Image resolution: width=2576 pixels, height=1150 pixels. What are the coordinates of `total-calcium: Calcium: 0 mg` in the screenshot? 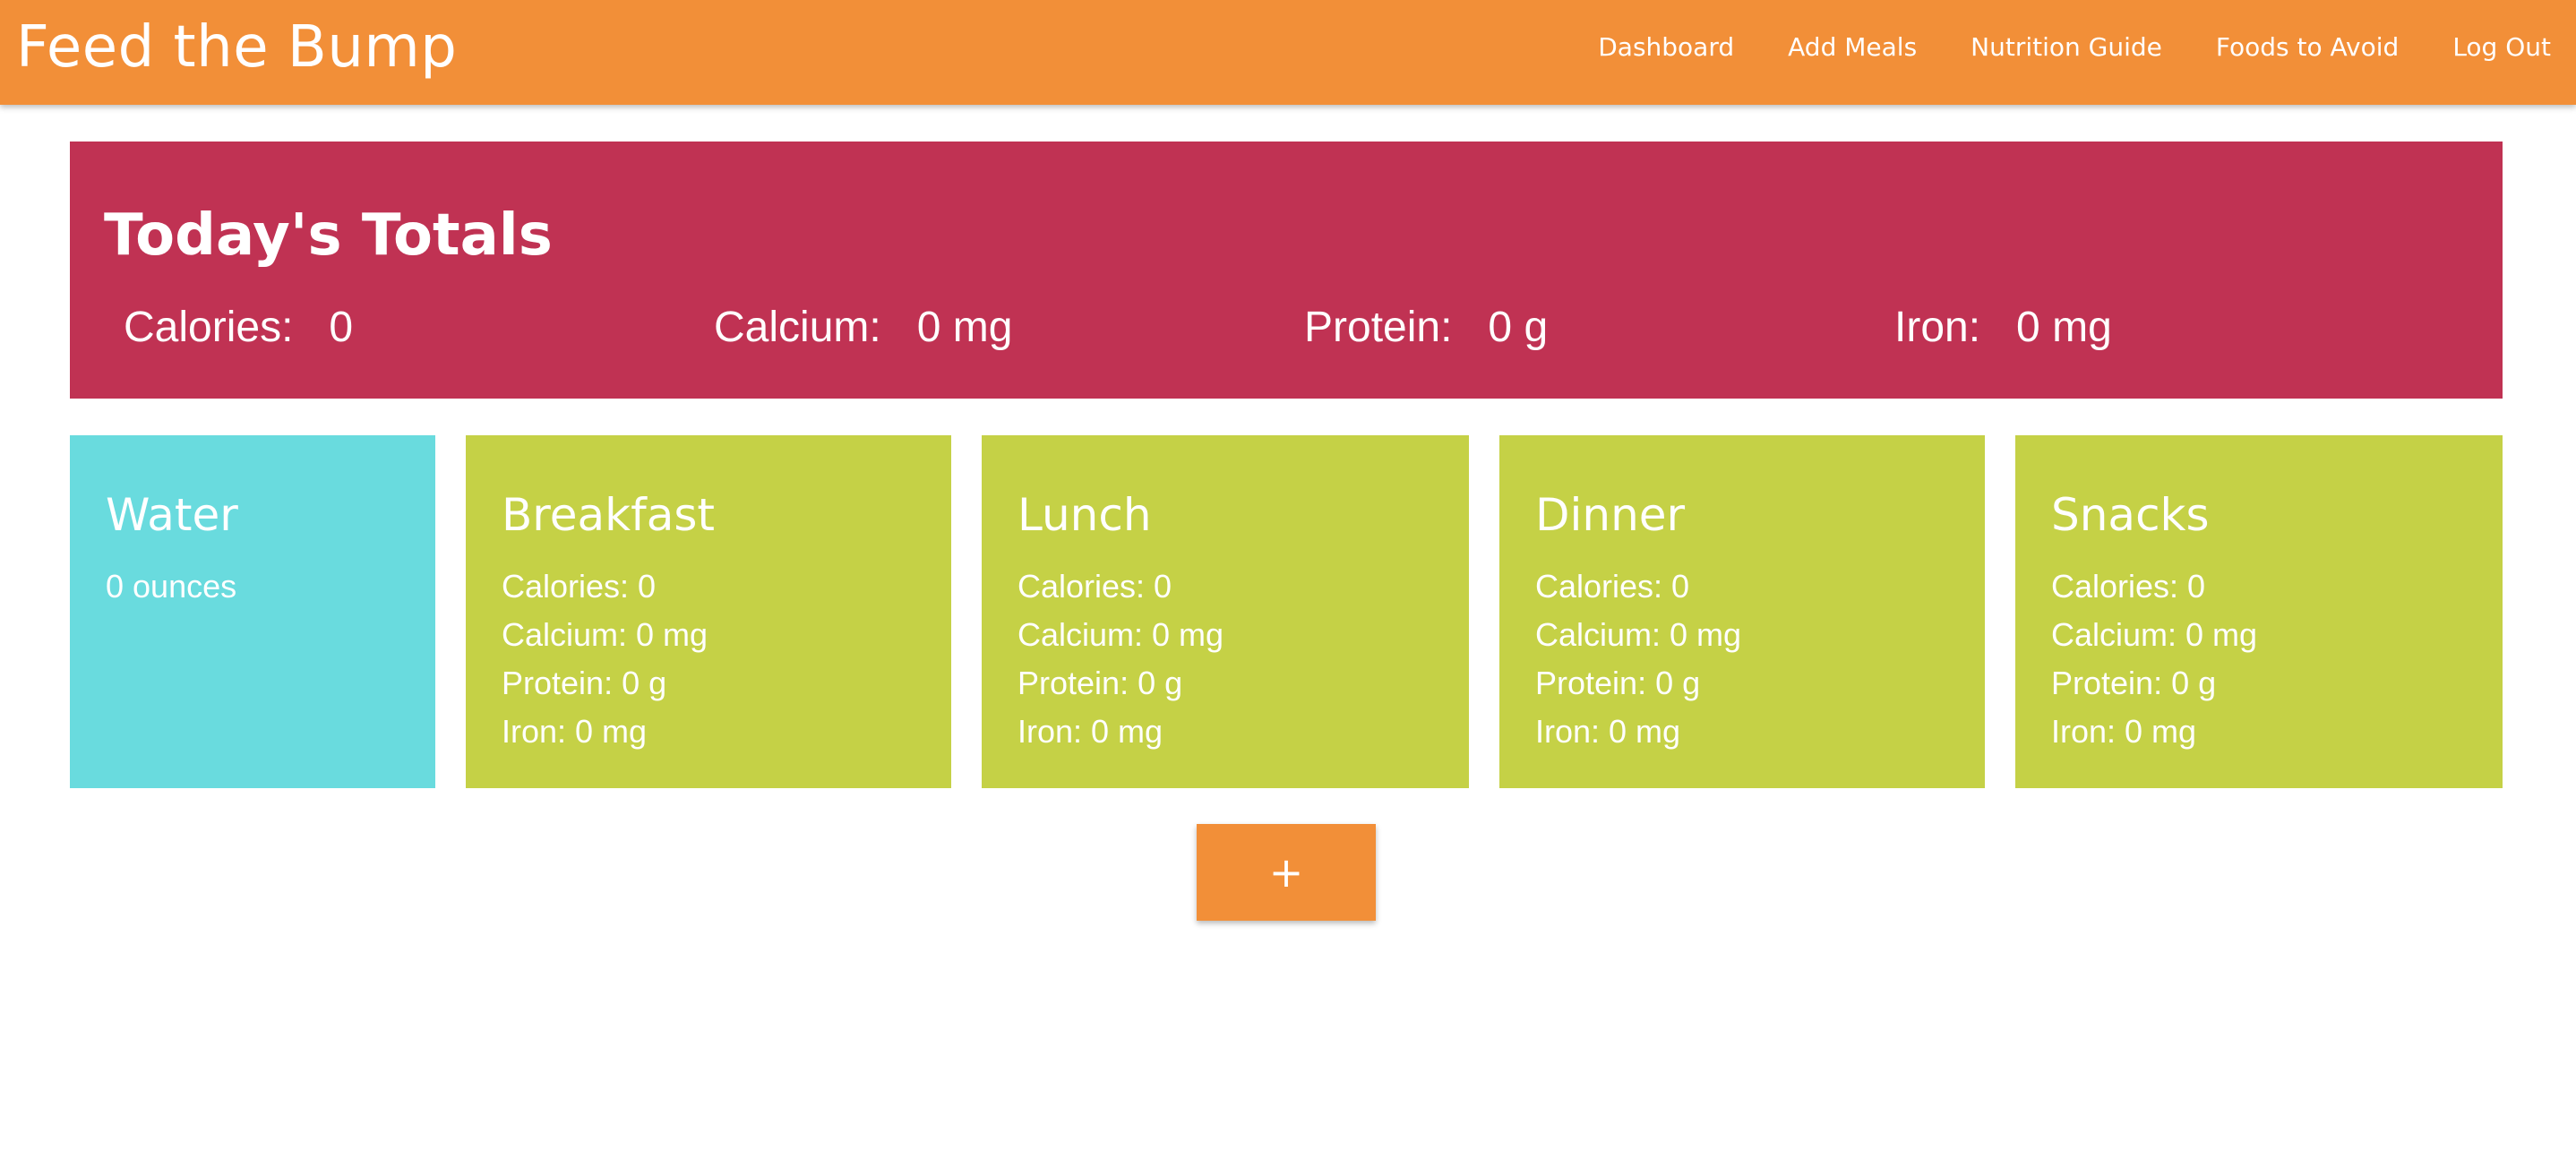 It's located at (863, 327).